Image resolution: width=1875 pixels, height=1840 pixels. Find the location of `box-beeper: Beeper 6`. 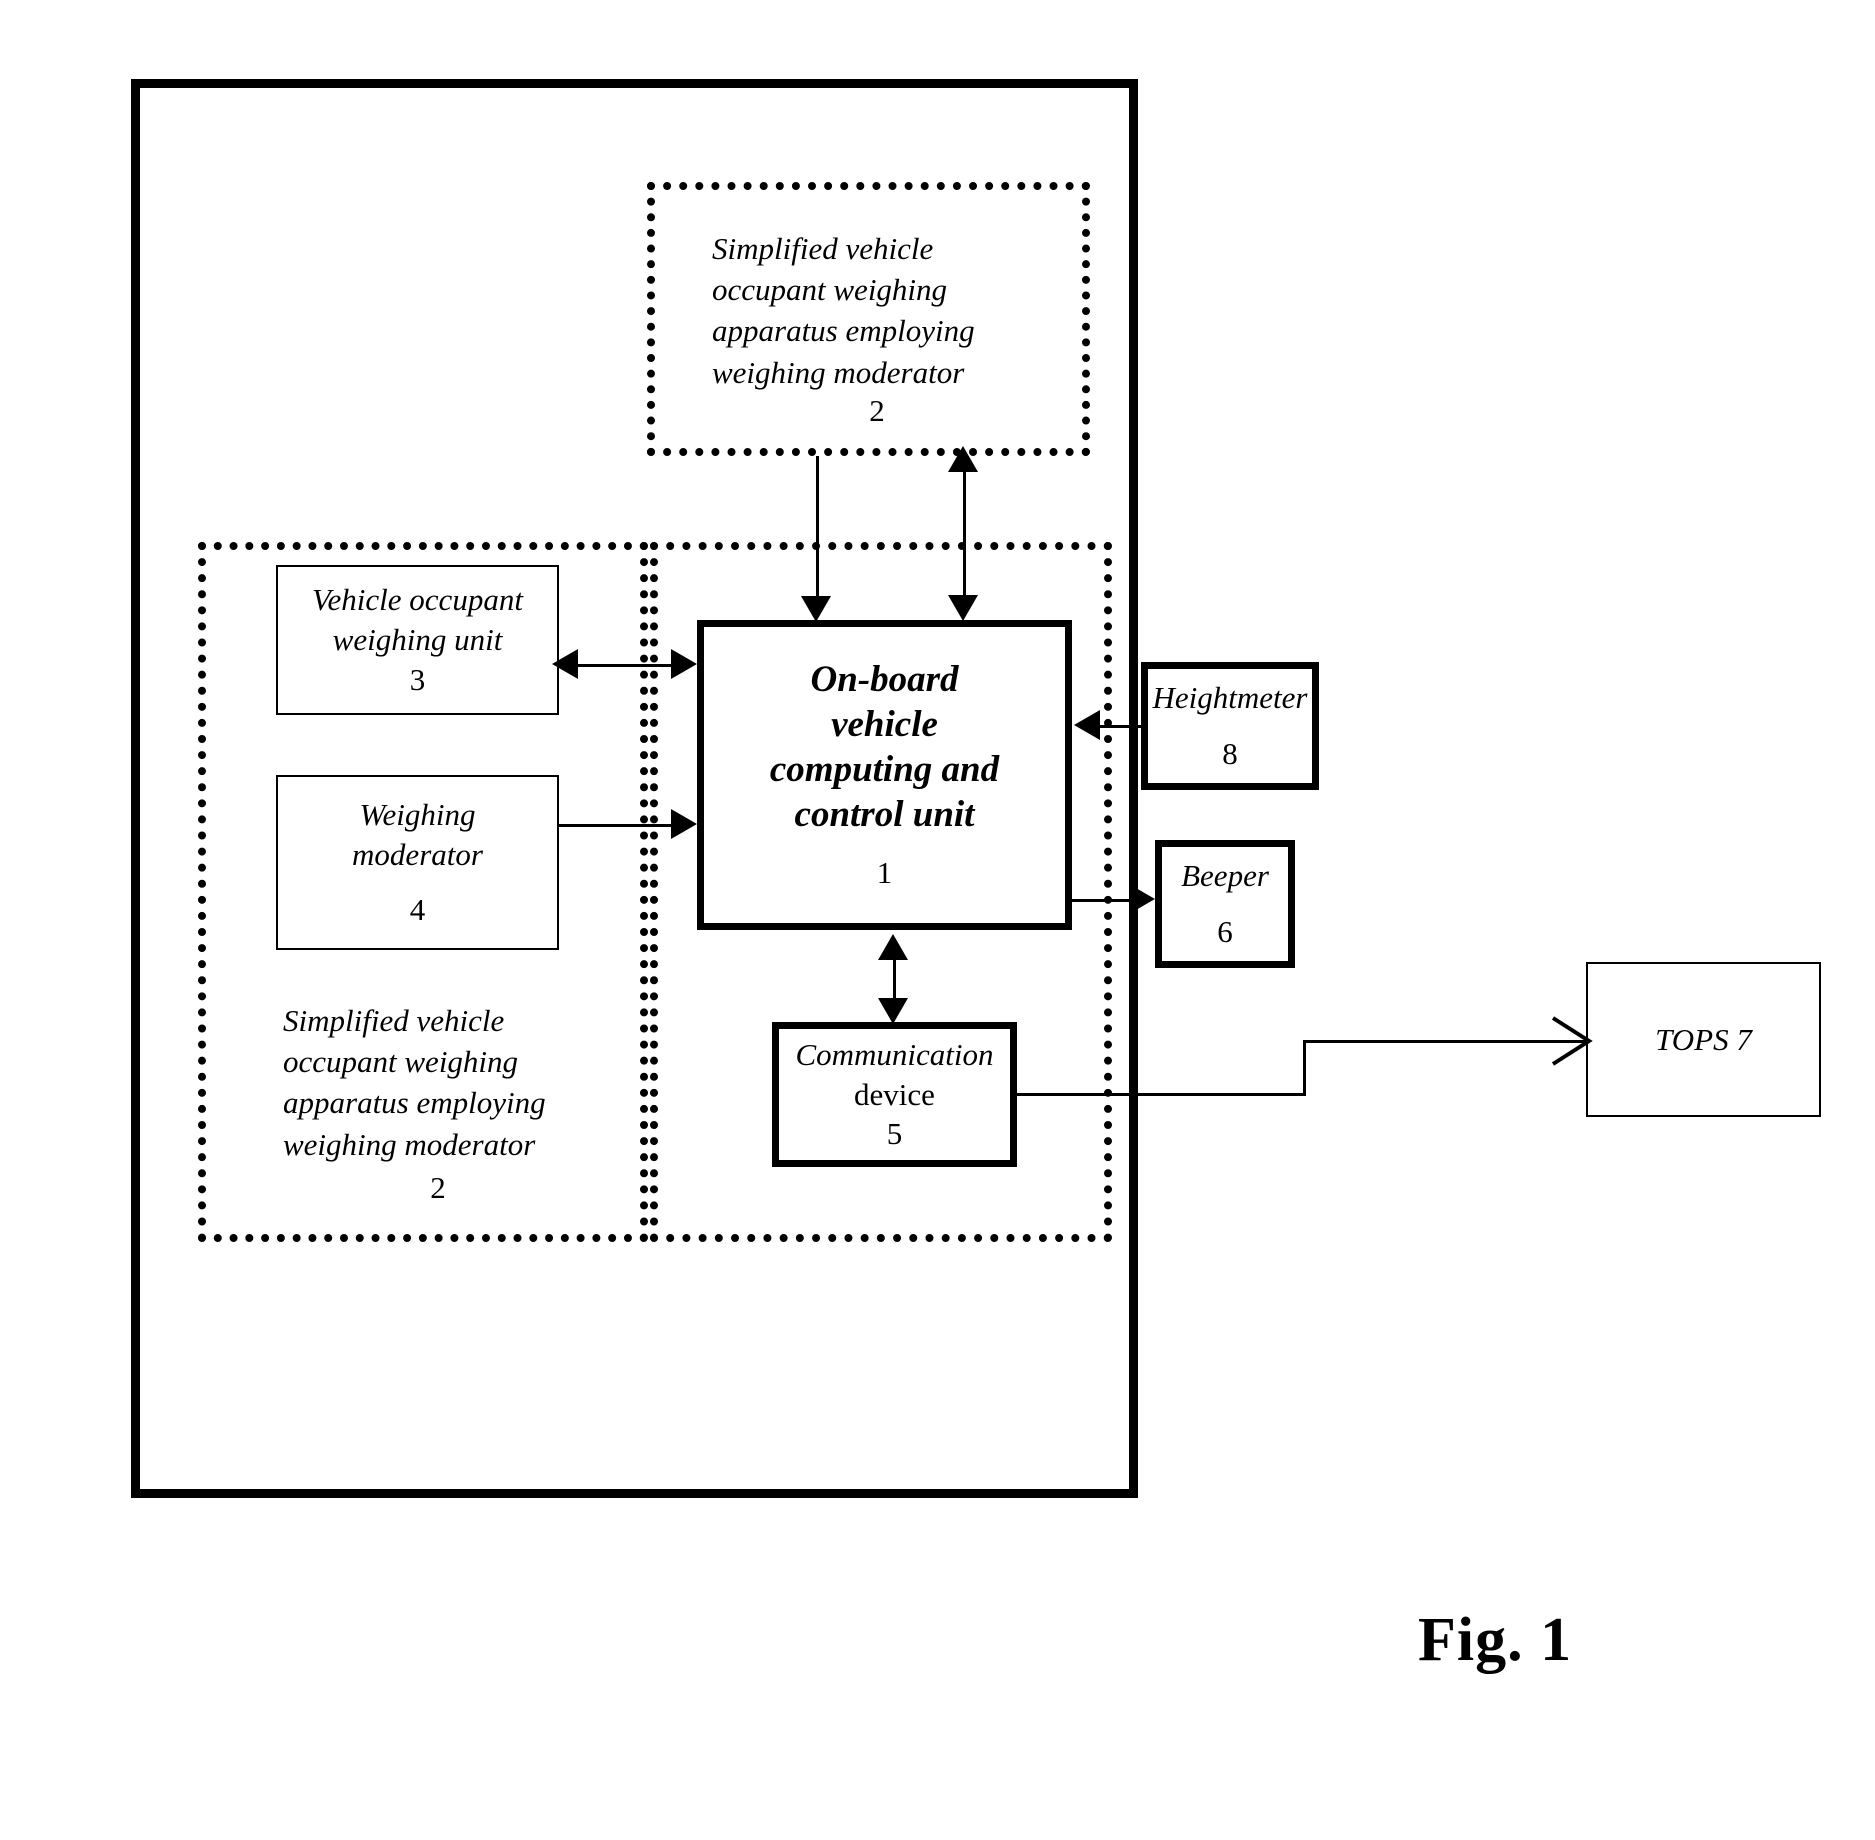

box-beeper: Beeper 6 is located at coordinates (1225, 904).